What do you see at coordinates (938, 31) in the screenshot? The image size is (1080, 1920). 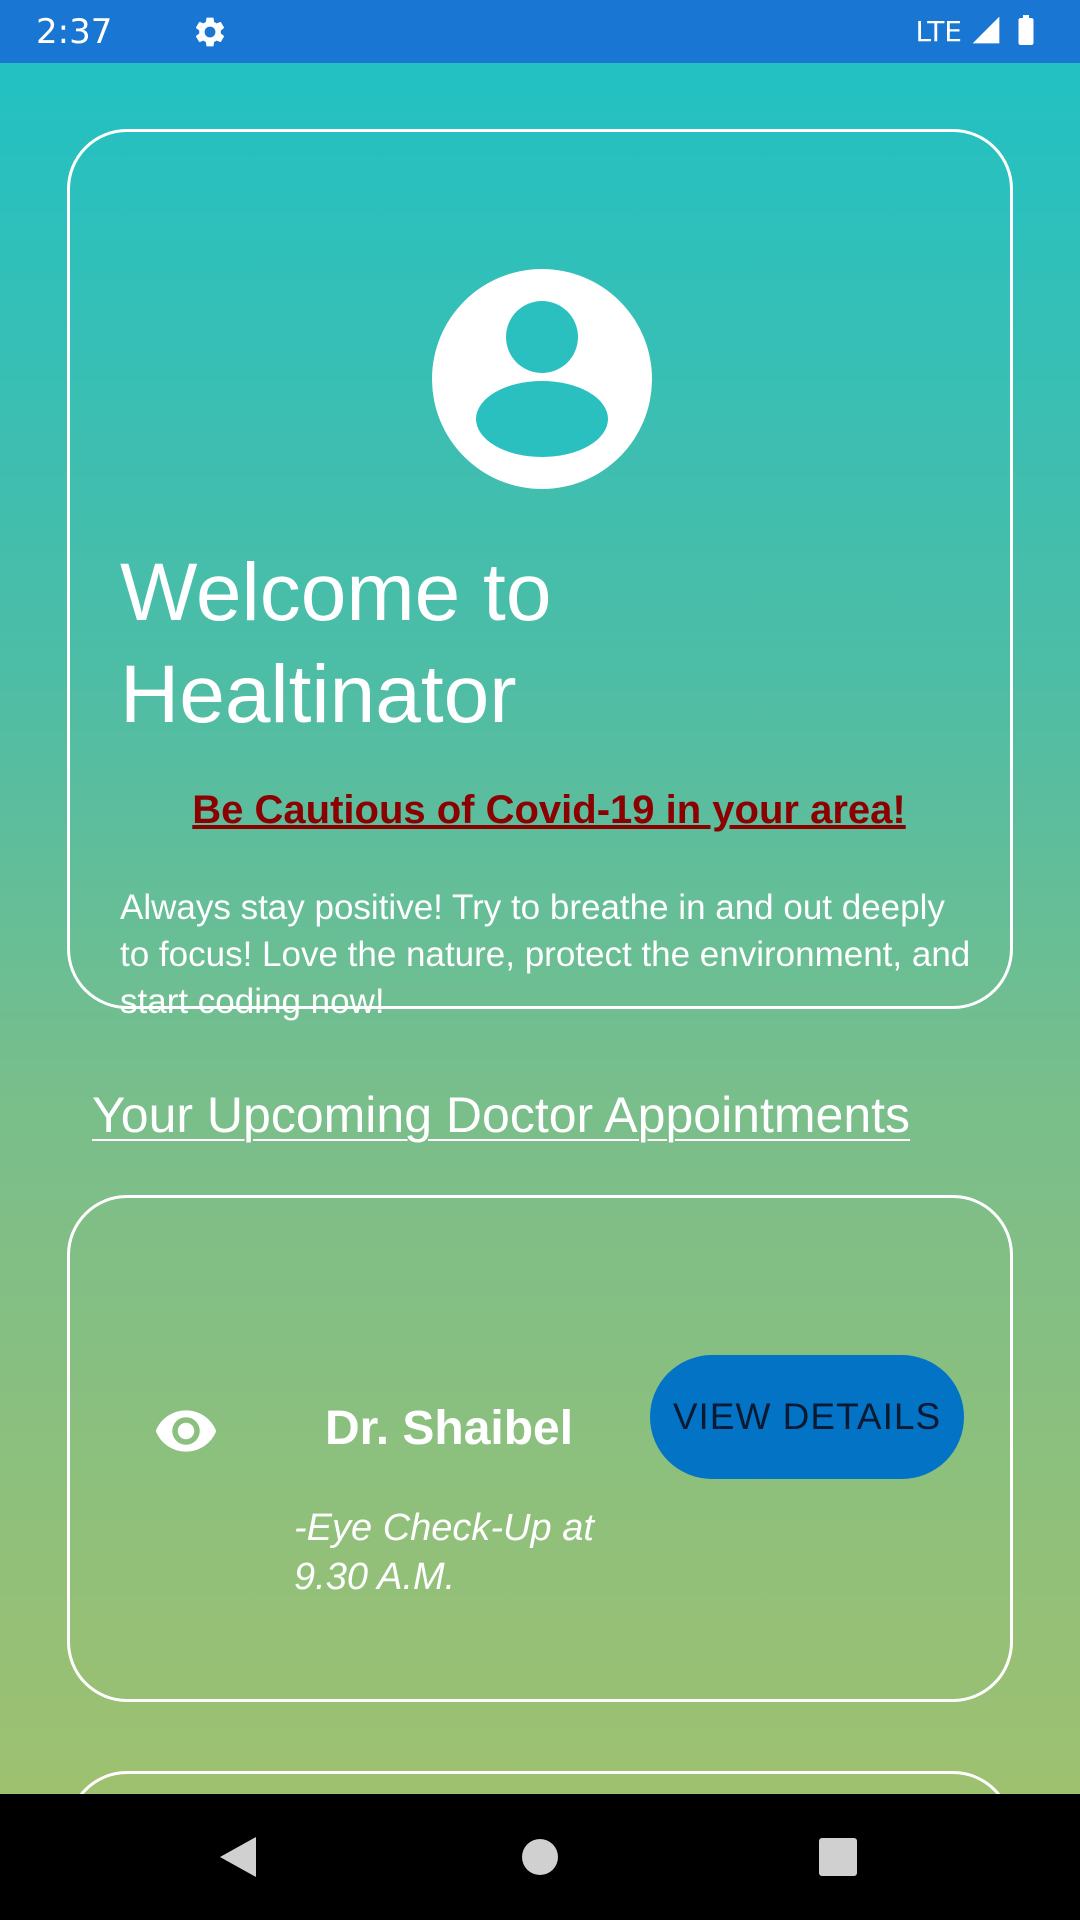 I see `network-type: LTE` at bounding box center [938, 31].